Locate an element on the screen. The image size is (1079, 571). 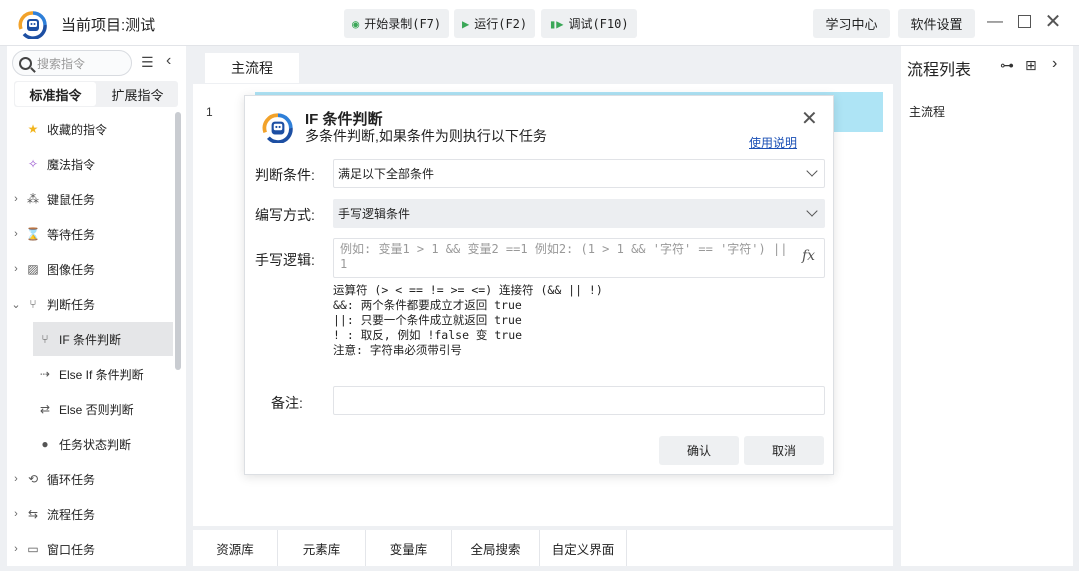
tab-resource-library: 资源库 is located at coordinates (235, 548).